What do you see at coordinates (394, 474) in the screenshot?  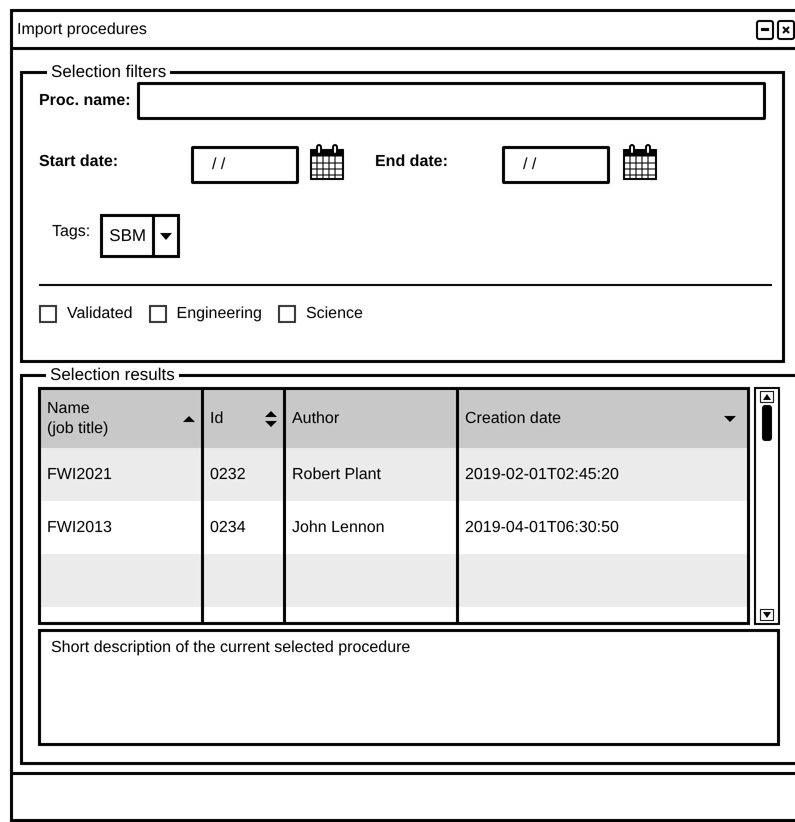 I see `table-row: FWI2021 0232 Robert Plant 2019-02-01T02:45:20` at bounding box center [394, 474].